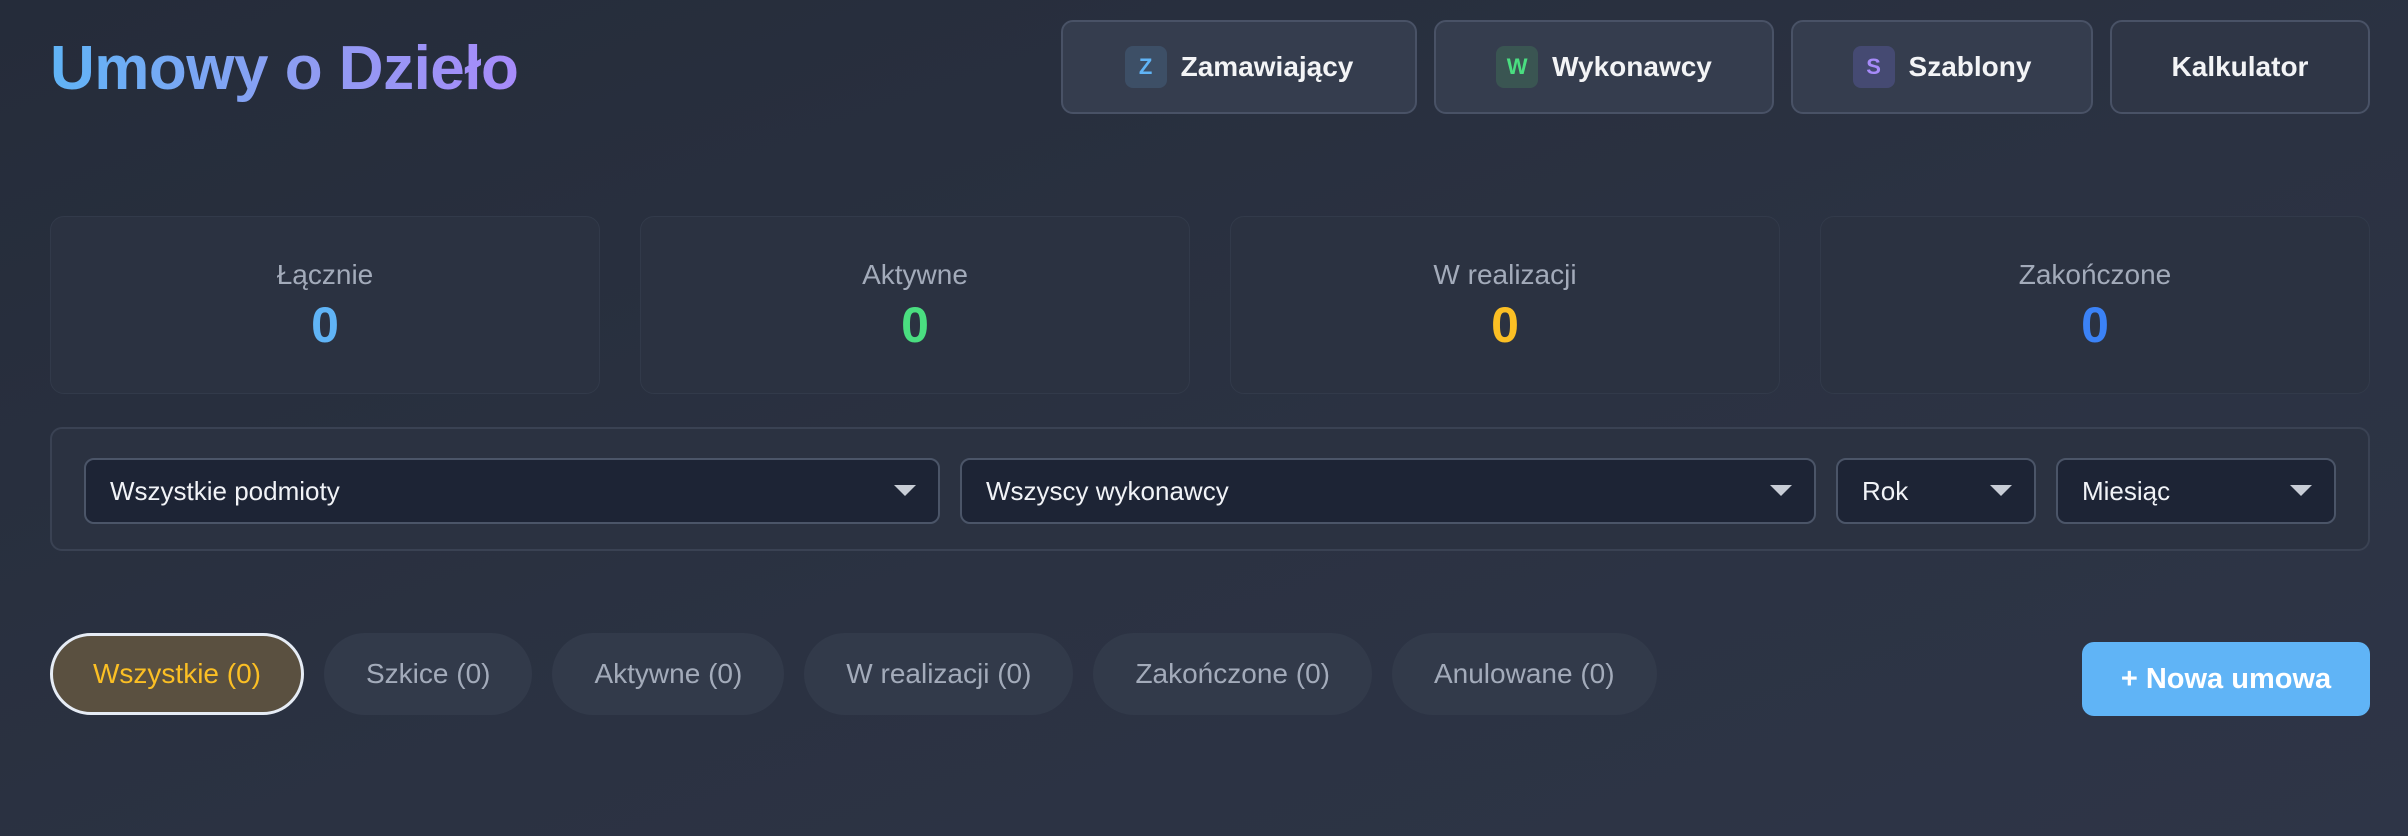 The height and width of the screenshot is (836, 2408). What do you see at coordinates (2226, 679) in the screenshot?
I see `new-contract-button: + Nowa umowa` at bounding box center [2226, 679].